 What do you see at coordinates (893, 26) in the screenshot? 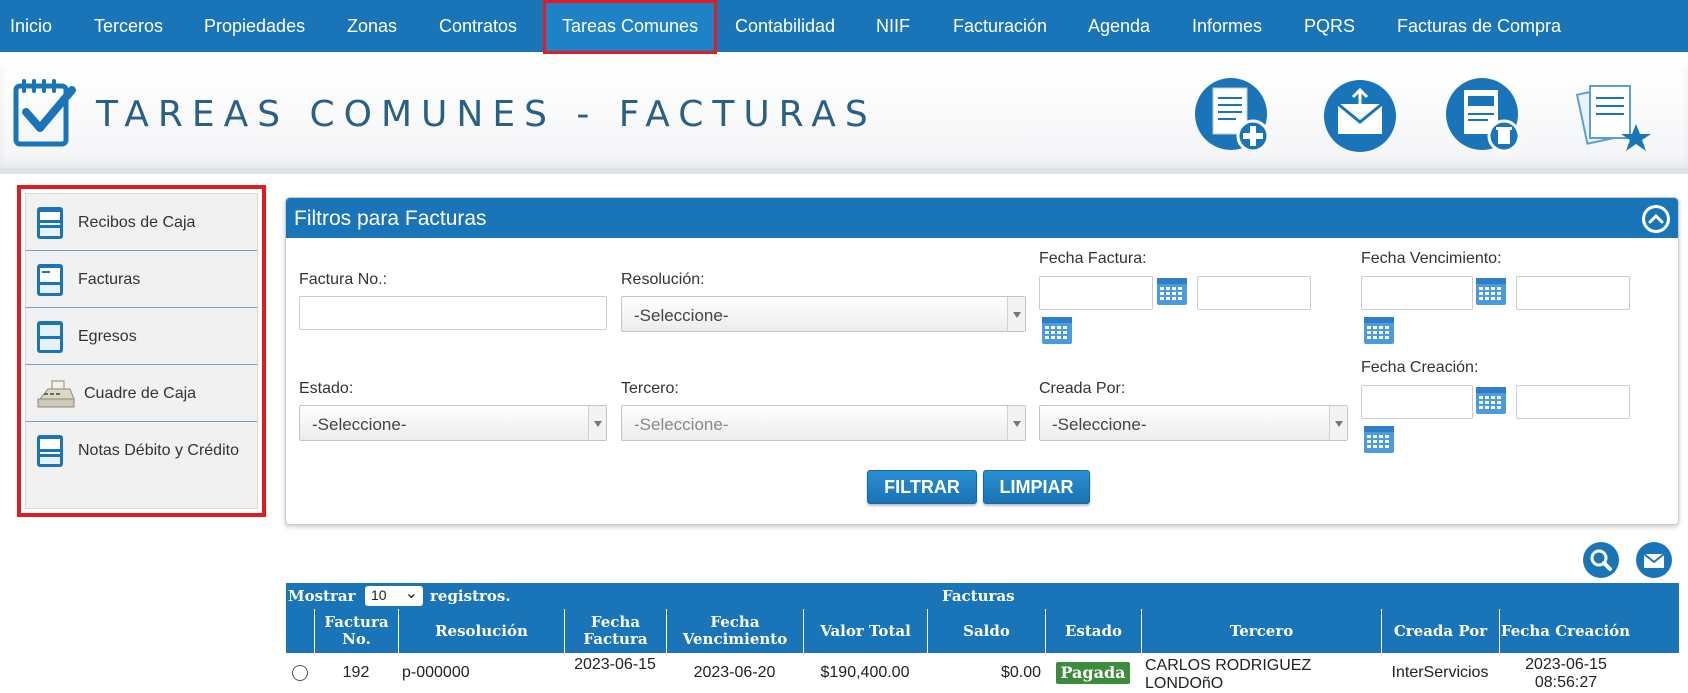
I see `nav-niif: NIIF` at bounding box center [893, 26].